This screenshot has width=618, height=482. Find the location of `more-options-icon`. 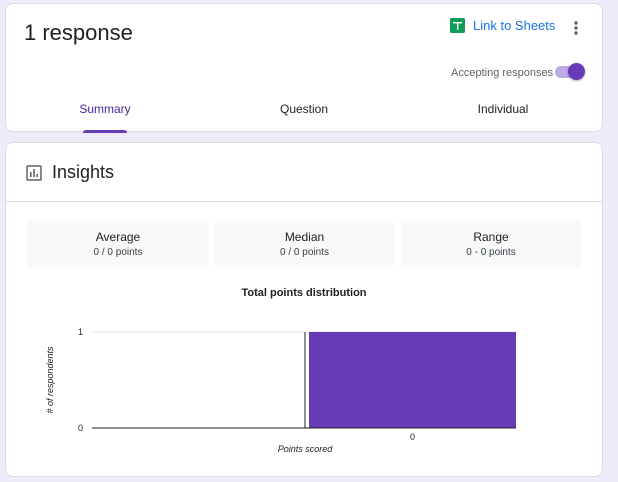

more-options-icon is located at coordinates (576, 28).